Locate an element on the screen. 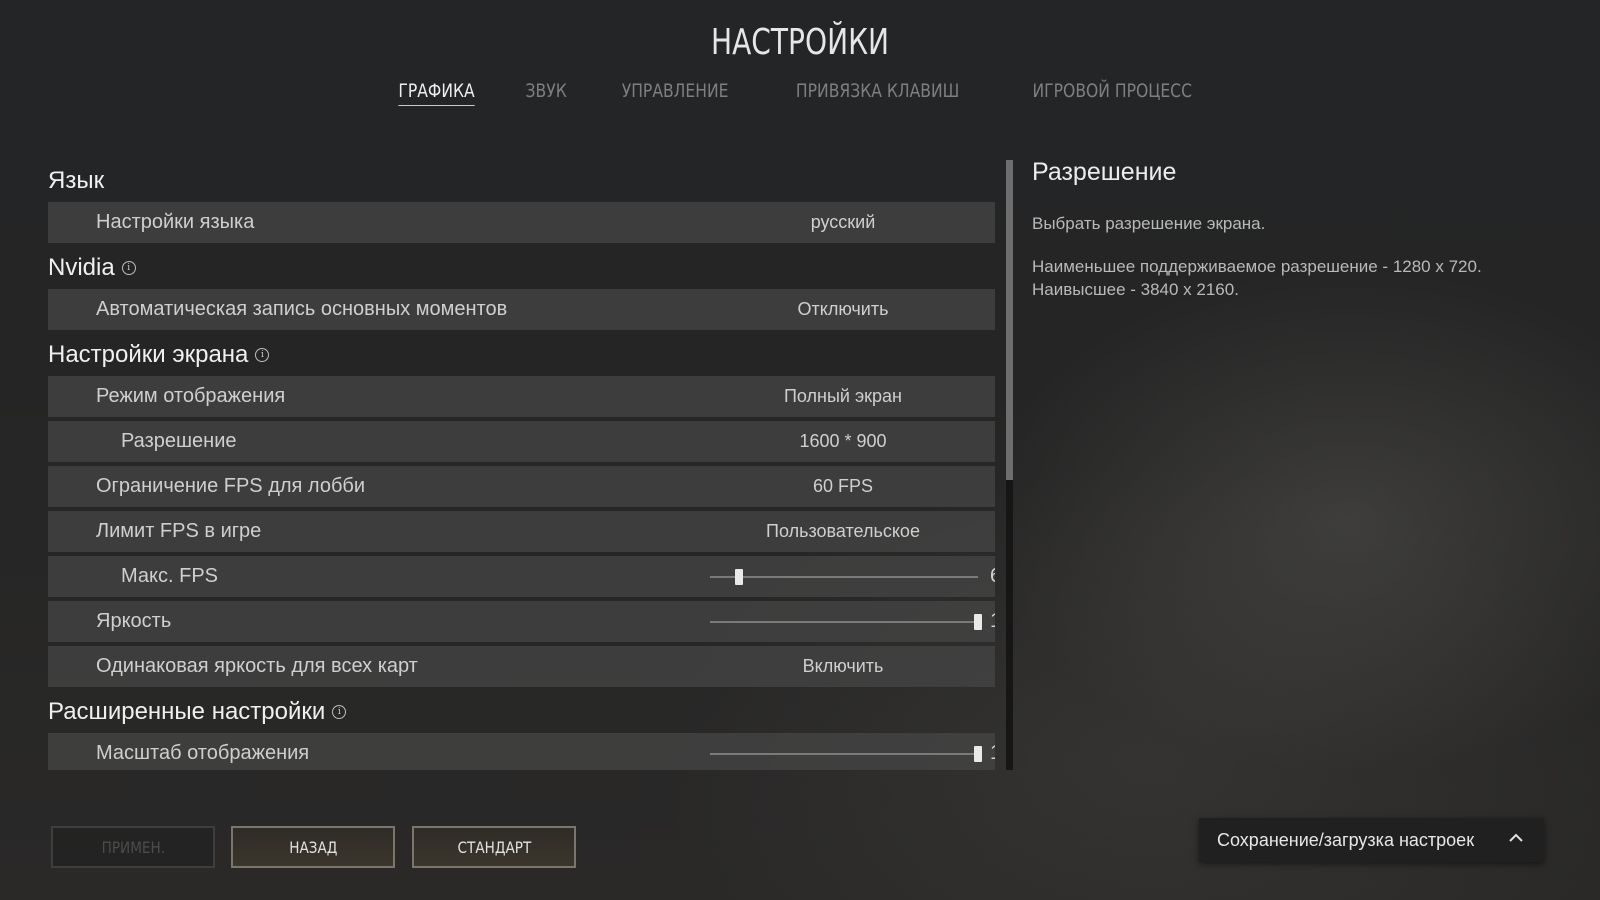 This screenshot has width=1600, height=900. description-line: Наивысшее - 3840 x 2160. is located at coordinates (1135, 289).